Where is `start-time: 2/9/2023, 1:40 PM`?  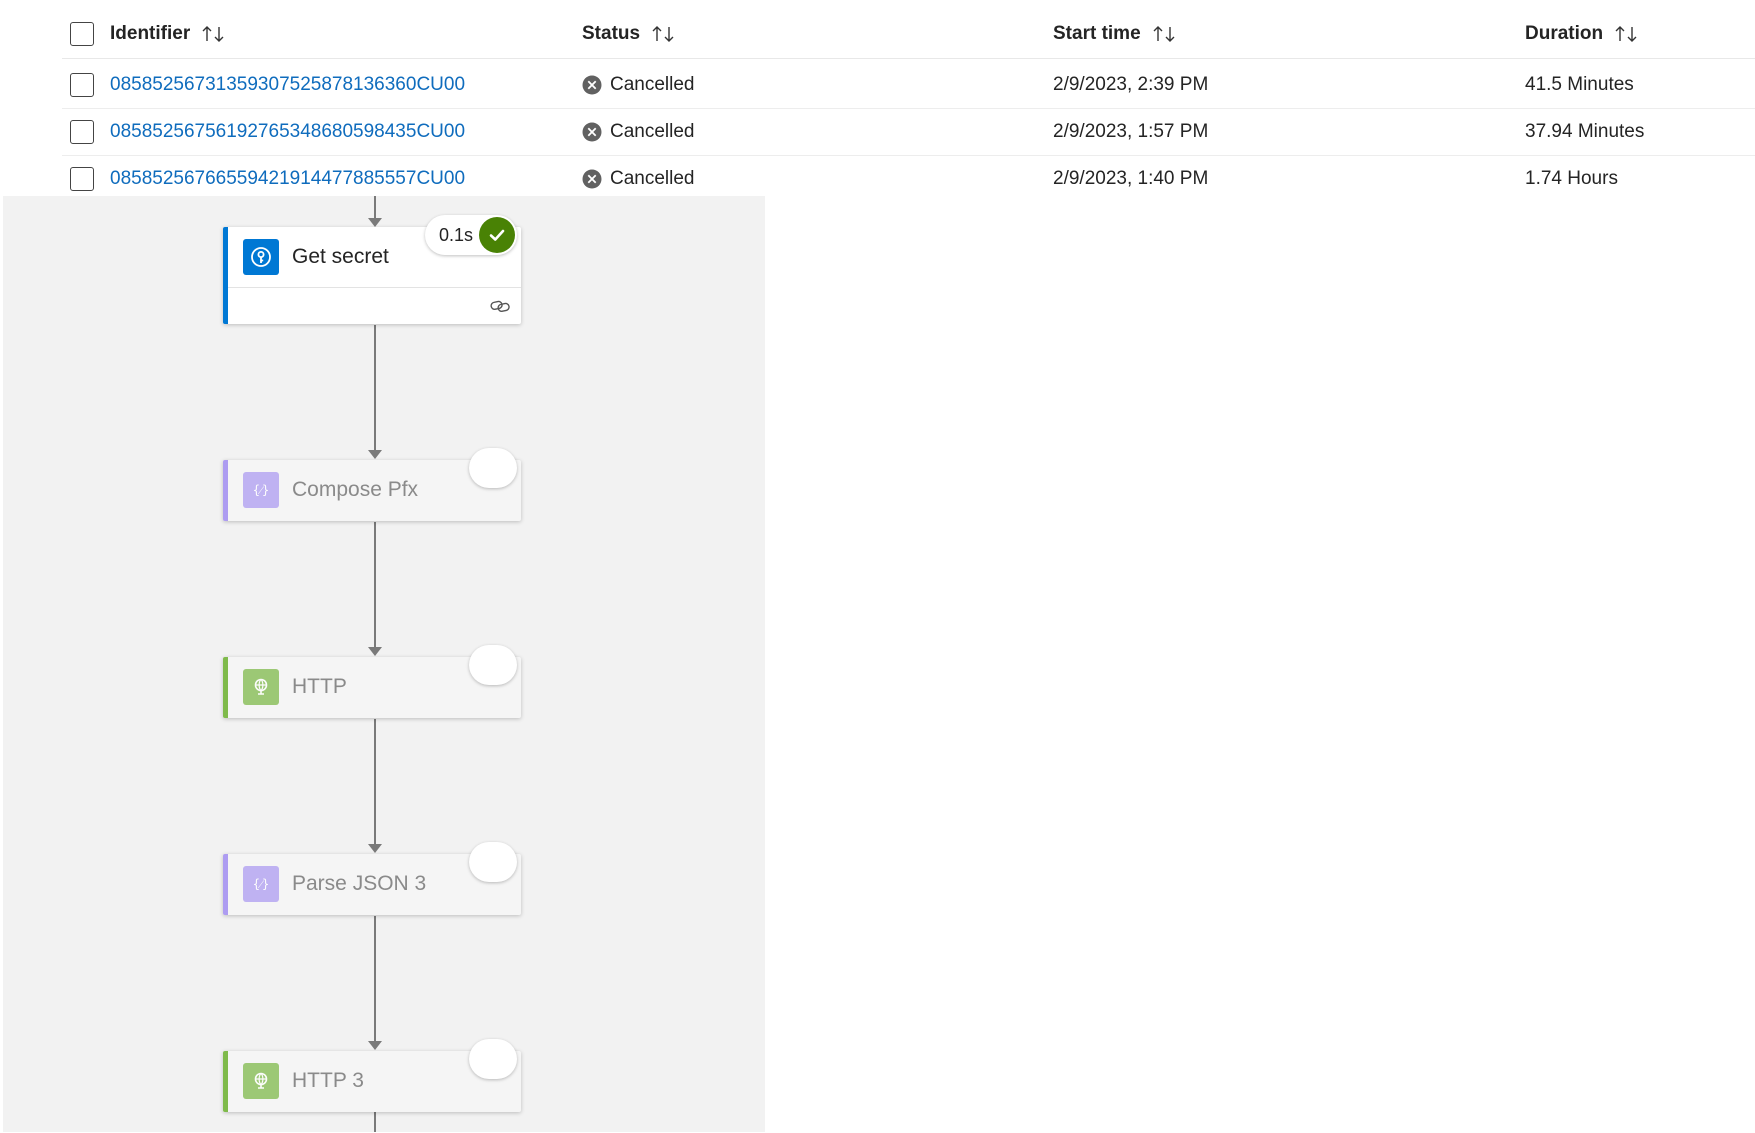 start-time: 2/9/2023, 1:40 PM is located at coordinates (1131, 178).